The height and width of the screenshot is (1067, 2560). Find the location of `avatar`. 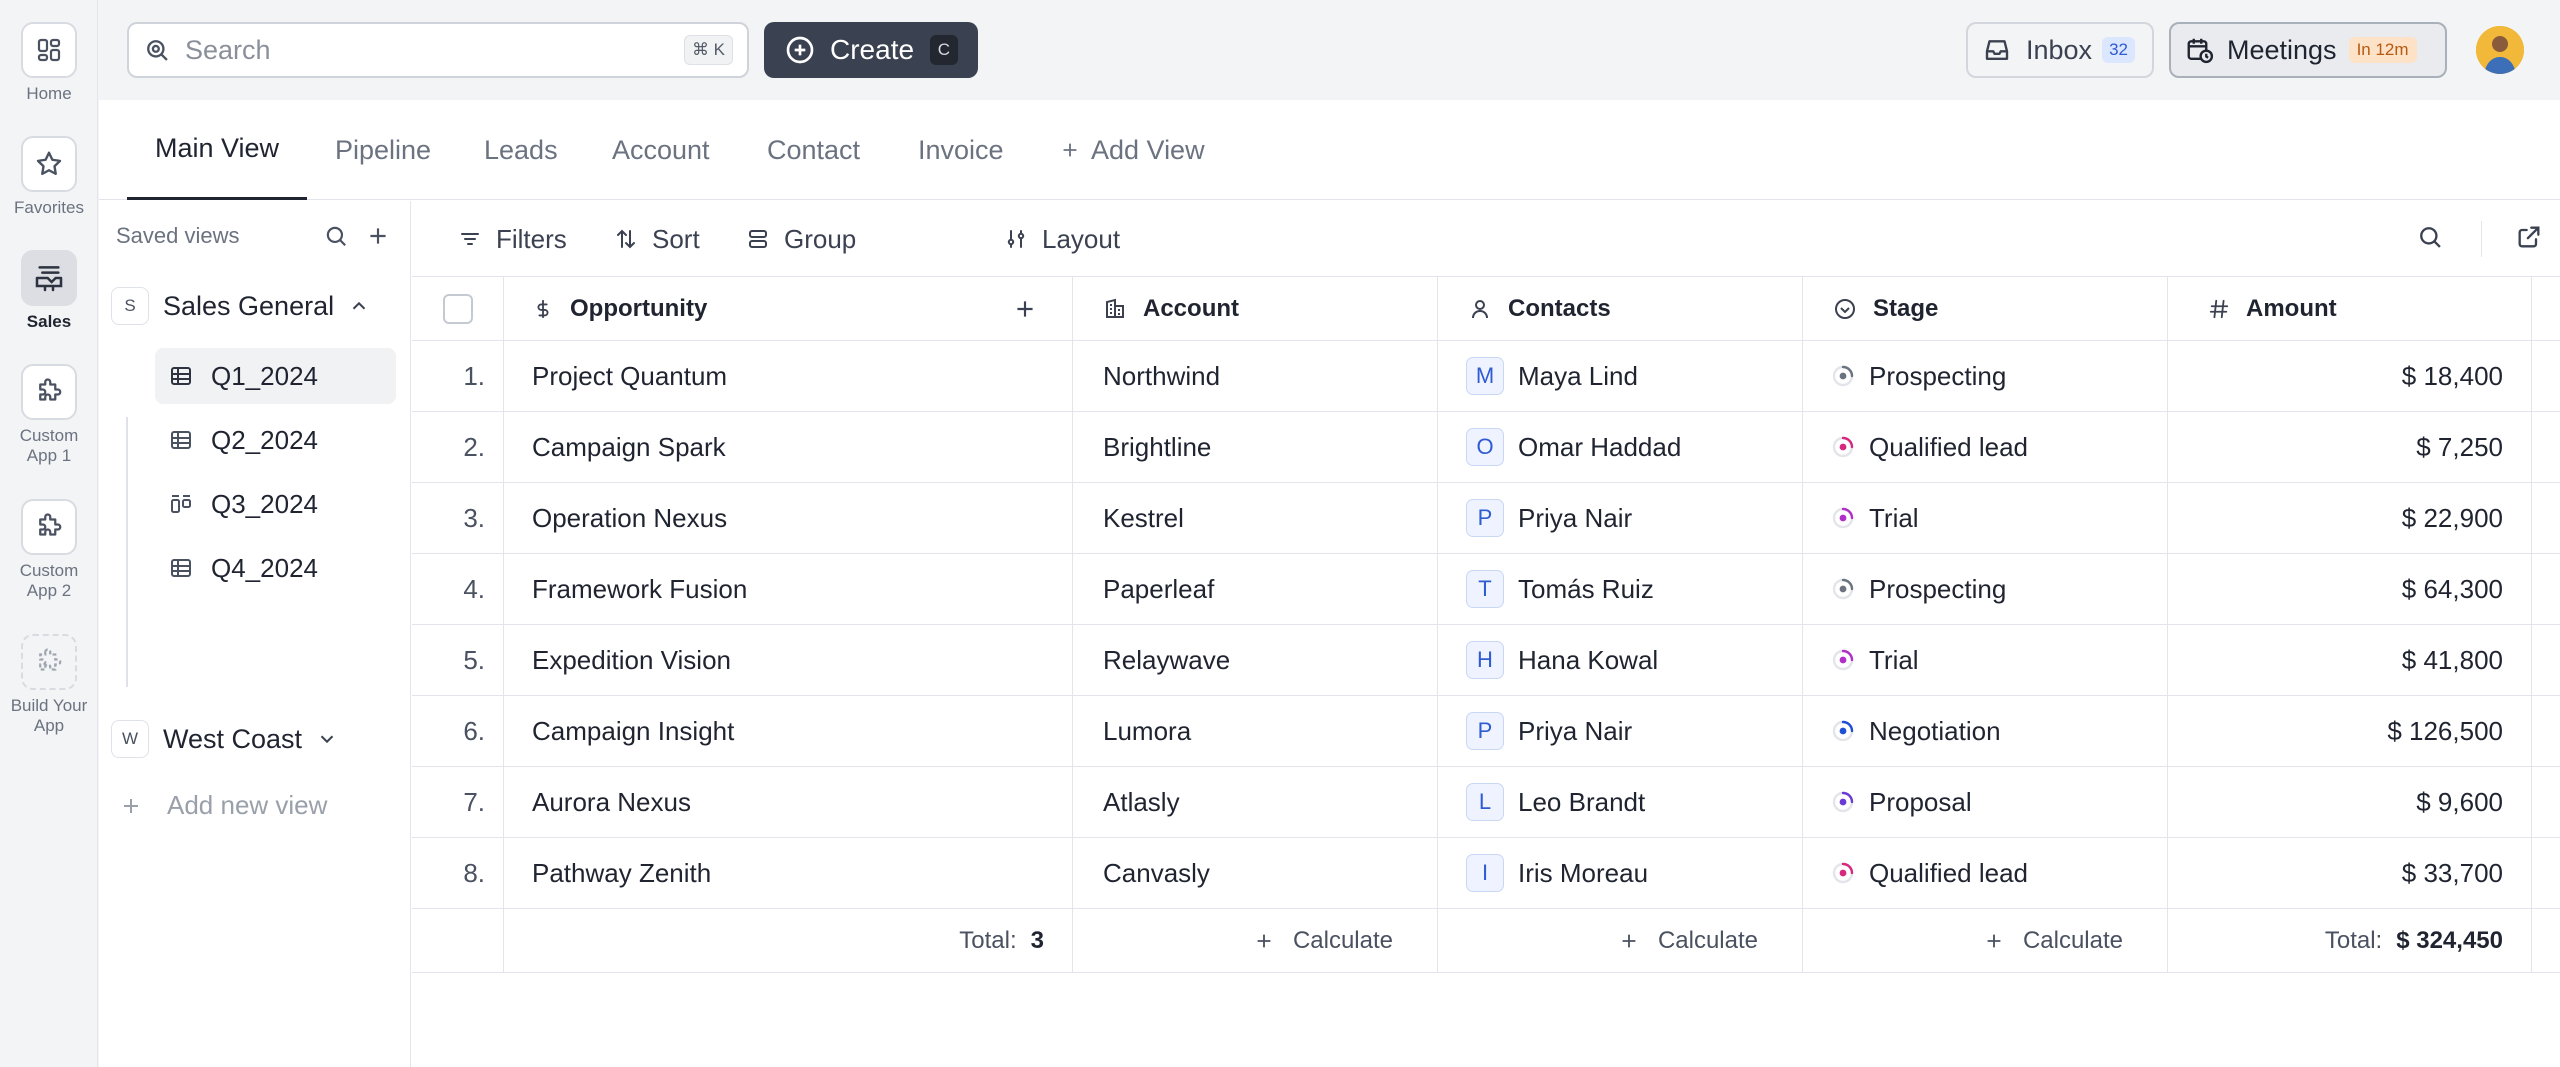

avatar is located at coordinates (2500, 50).